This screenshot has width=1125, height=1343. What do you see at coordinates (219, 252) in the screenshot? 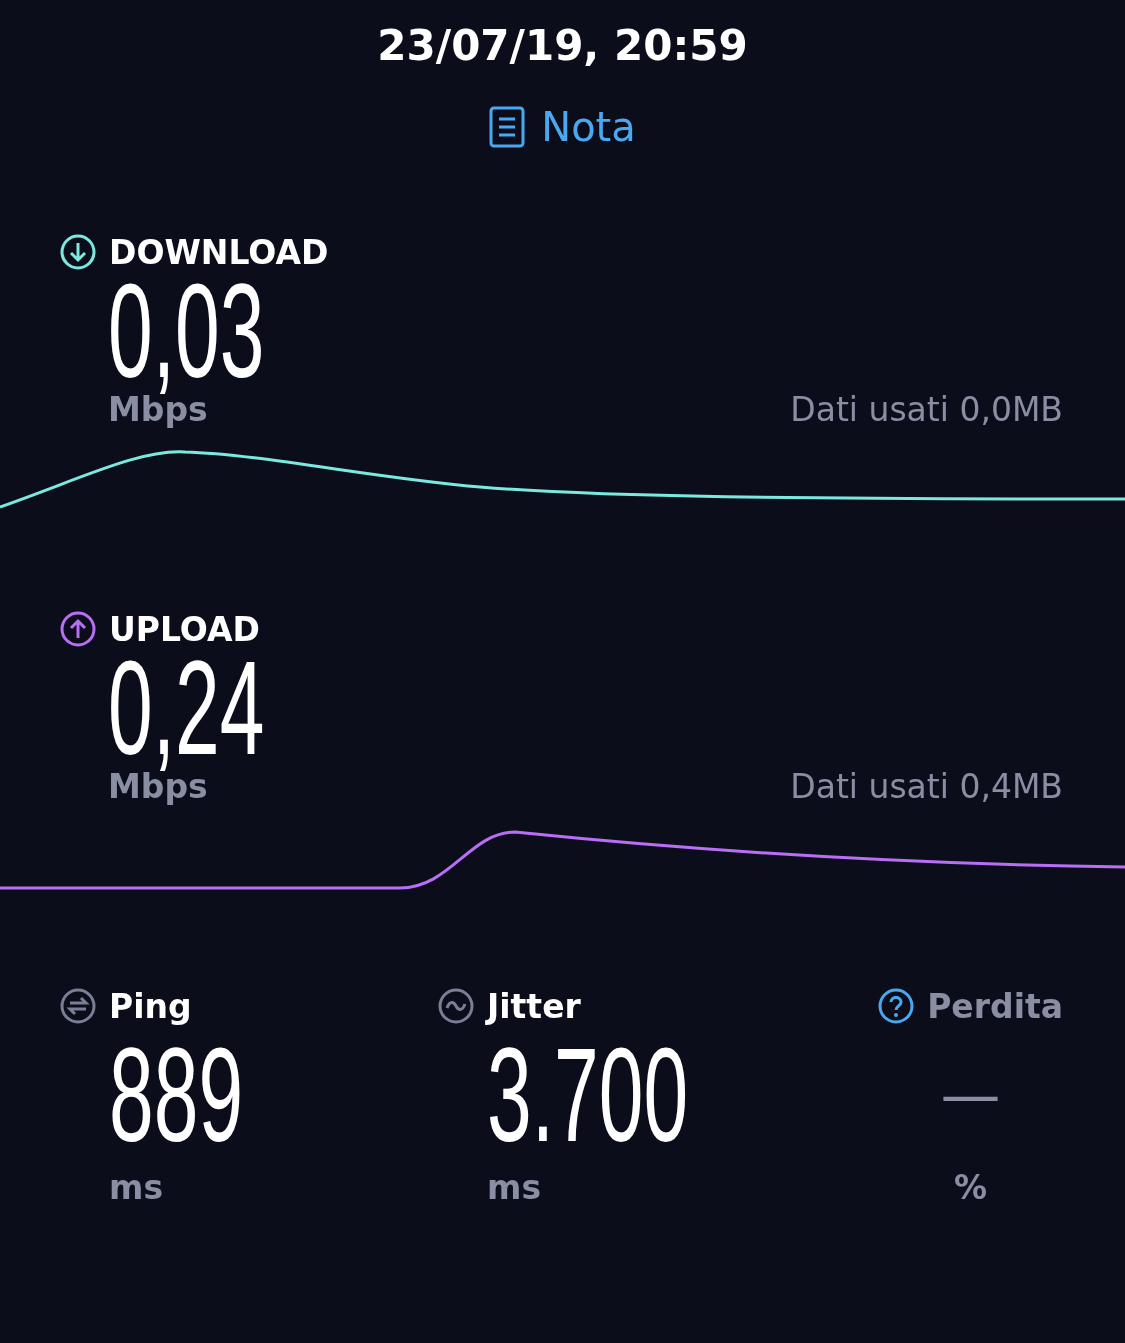
I see `speed-label: DOWNLOAD` at bounding box center [219, 252].